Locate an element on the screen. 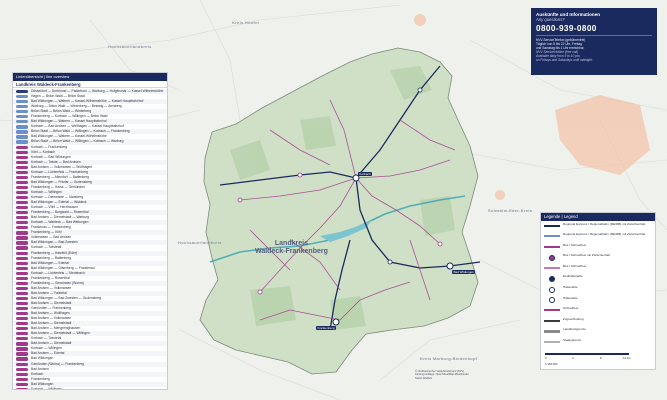 This screenshot has width=667, height=400. scale-bar: 0 4 8 12 km is located at coordinates (588, 356).